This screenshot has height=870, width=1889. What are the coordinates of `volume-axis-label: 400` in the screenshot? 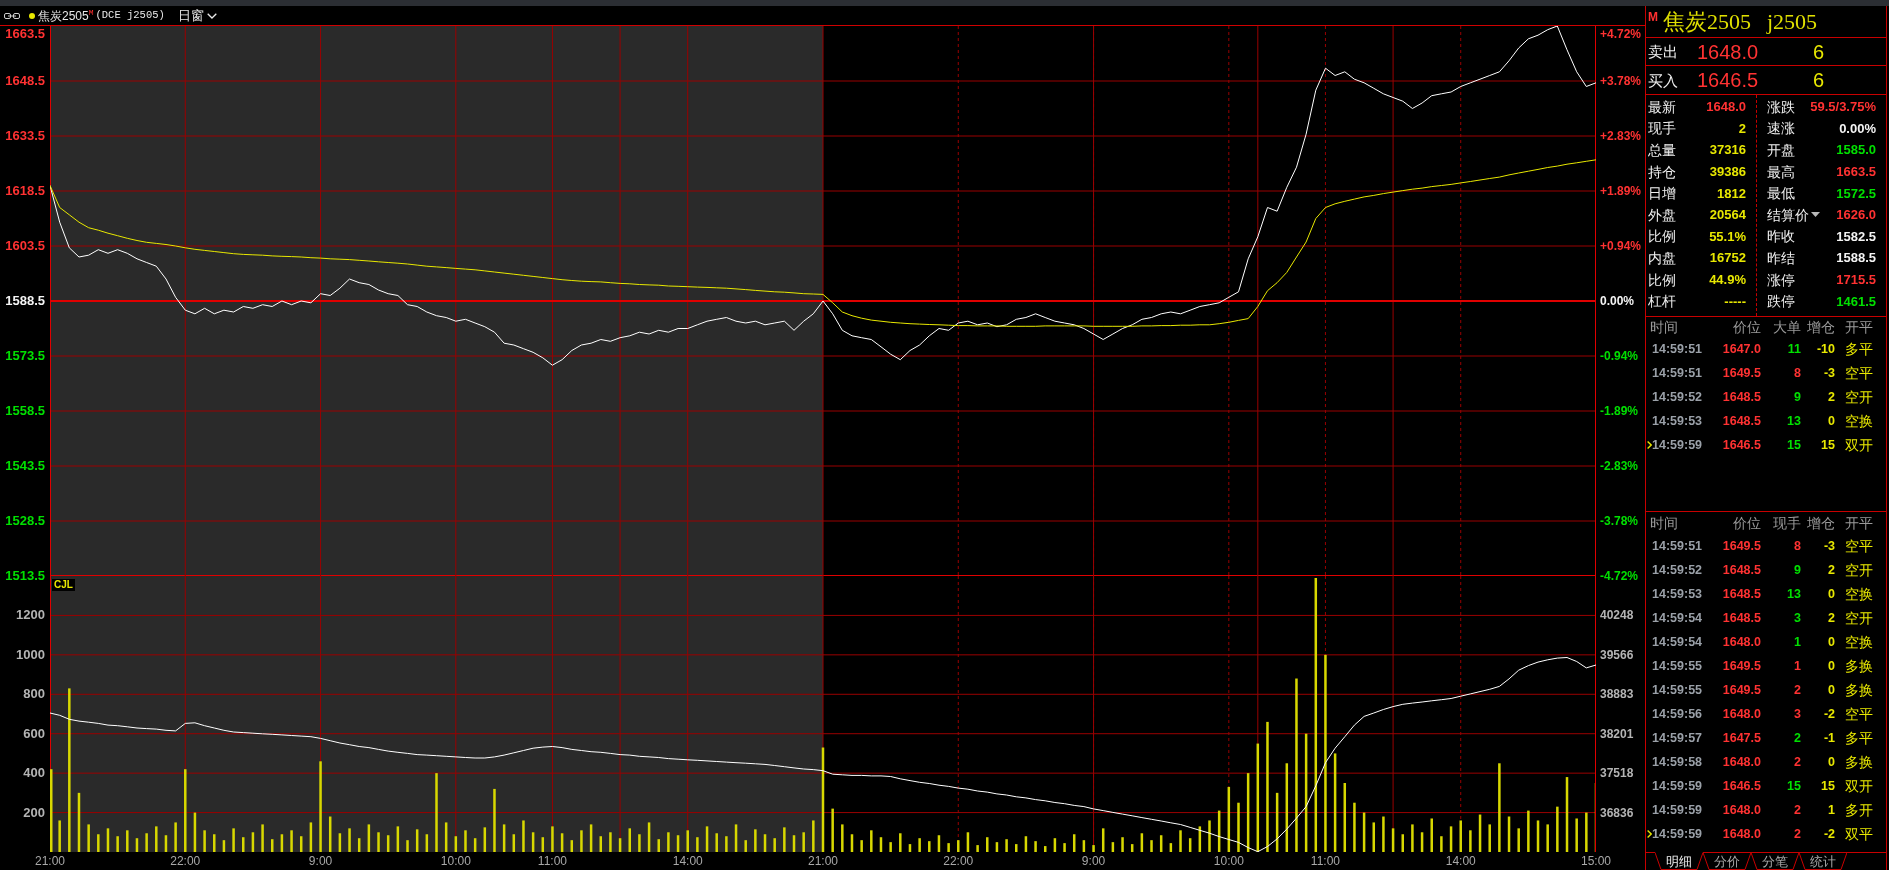 It's located at (34, 773).